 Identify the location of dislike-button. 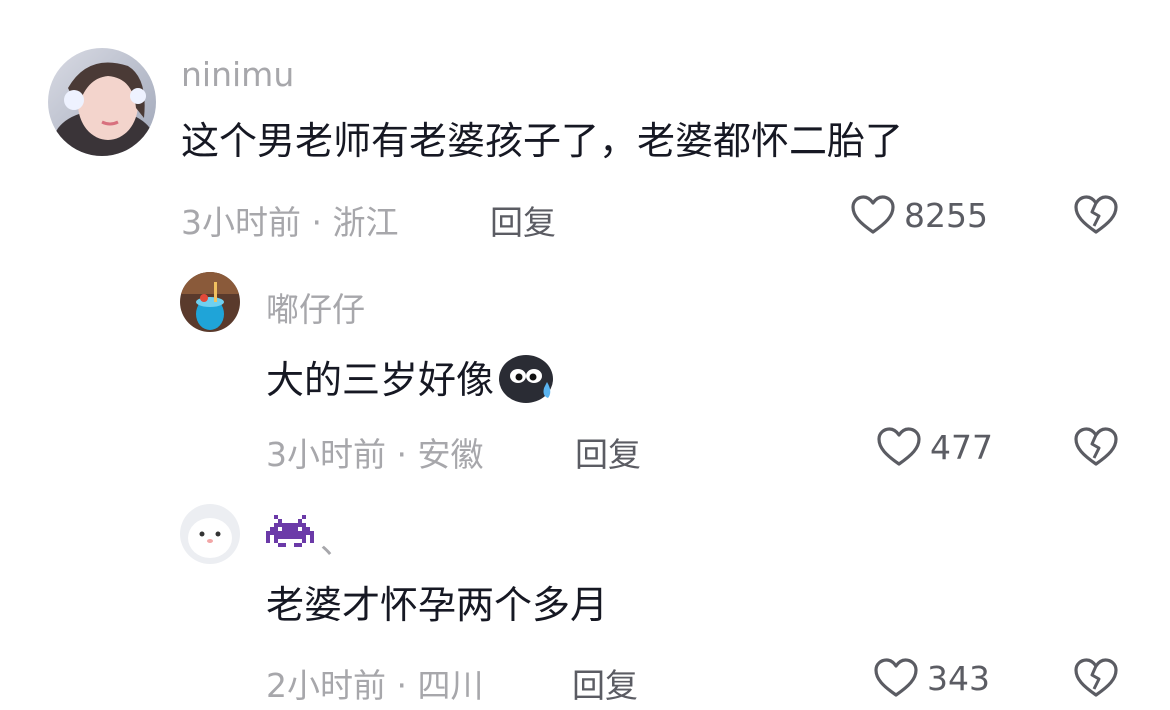
(1096, 678).